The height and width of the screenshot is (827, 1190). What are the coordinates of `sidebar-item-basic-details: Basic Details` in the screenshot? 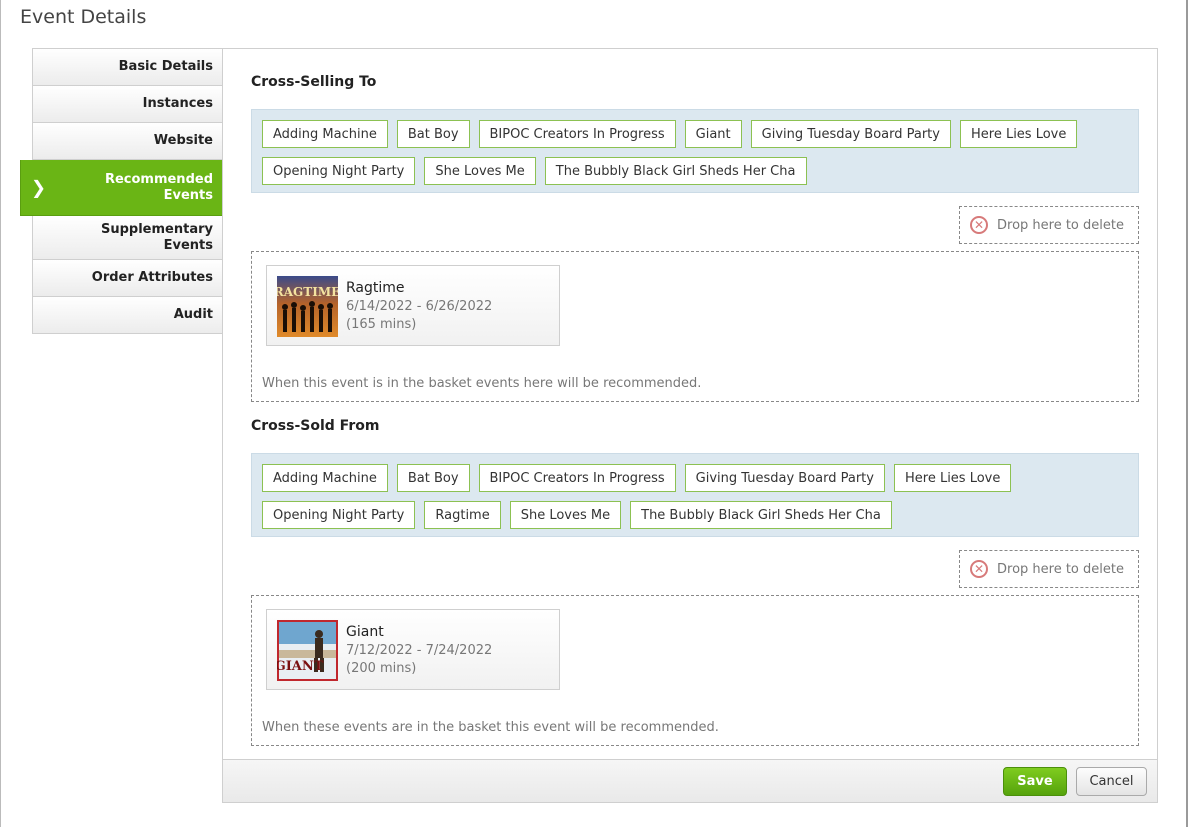 It's located at (128, 67).